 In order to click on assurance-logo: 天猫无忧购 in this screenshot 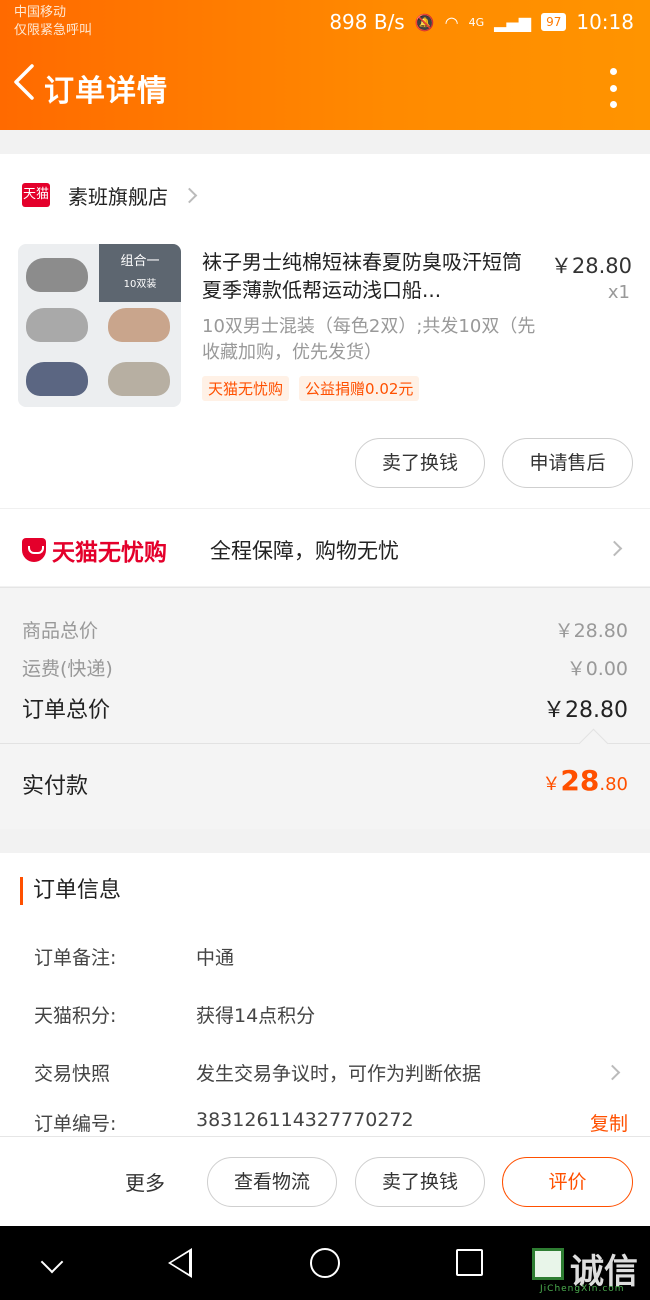, I will do `click(94, 550)`.